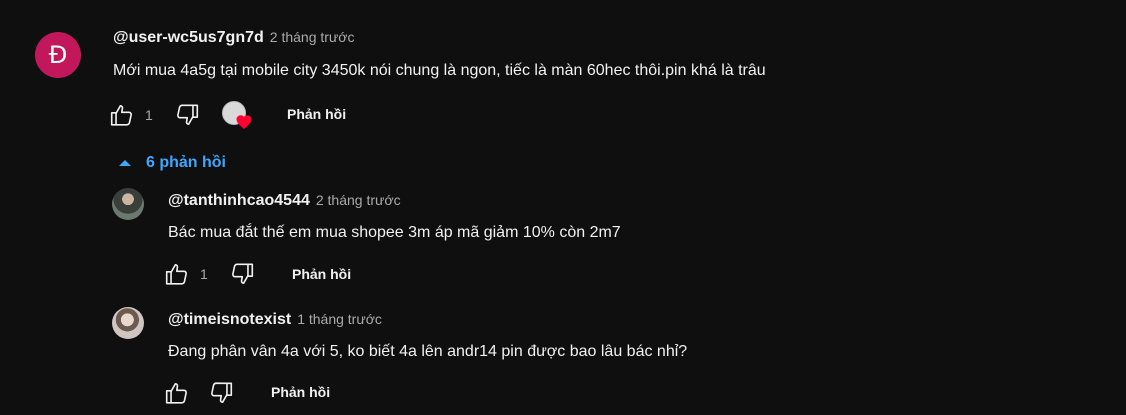 Image resolution: width=1126 pixels, height=415 pixels. I want to click on reply-author: @timeisnotexist, so click(229, 320).